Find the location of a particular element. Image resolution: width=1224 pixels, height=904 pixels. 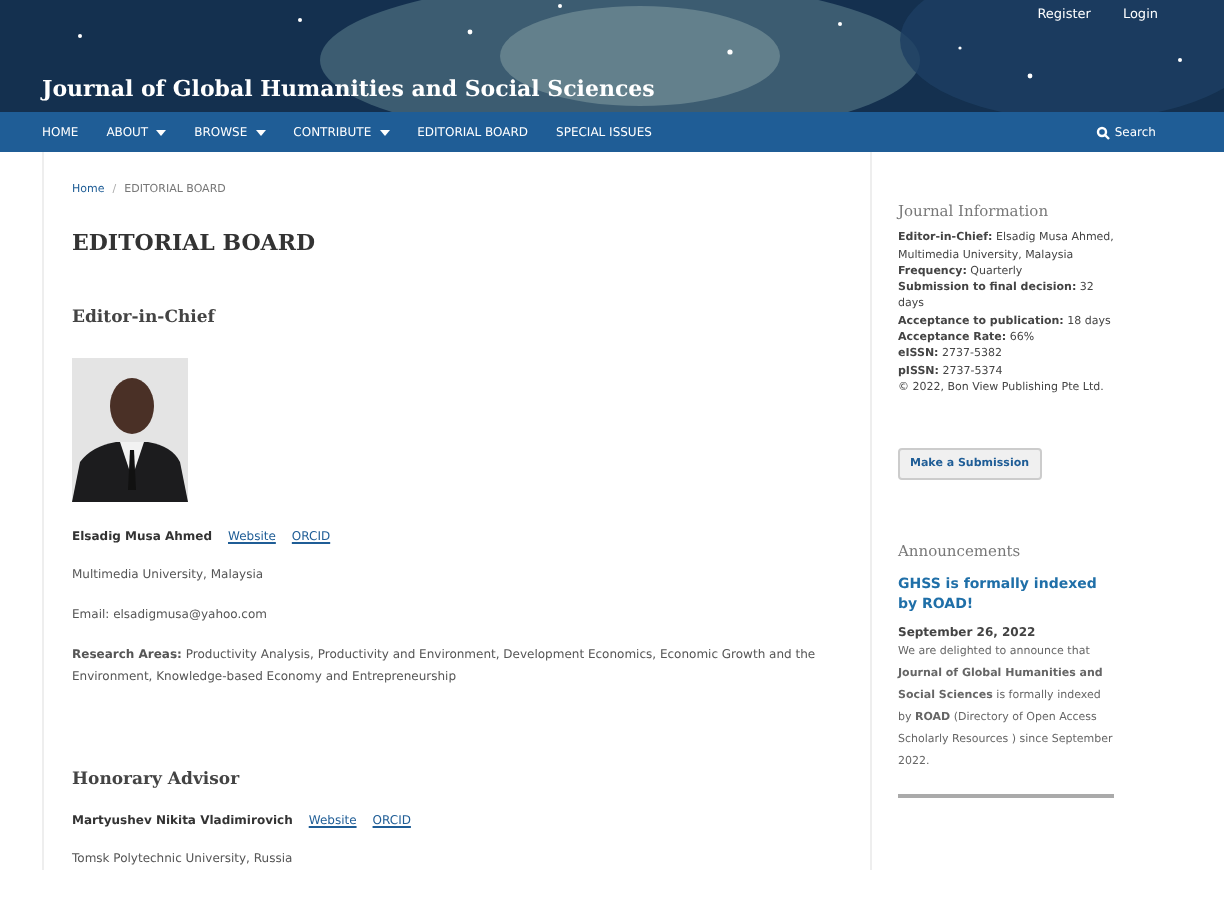

section-heading: Honorary Advisor is located at coordinates (157, 780).